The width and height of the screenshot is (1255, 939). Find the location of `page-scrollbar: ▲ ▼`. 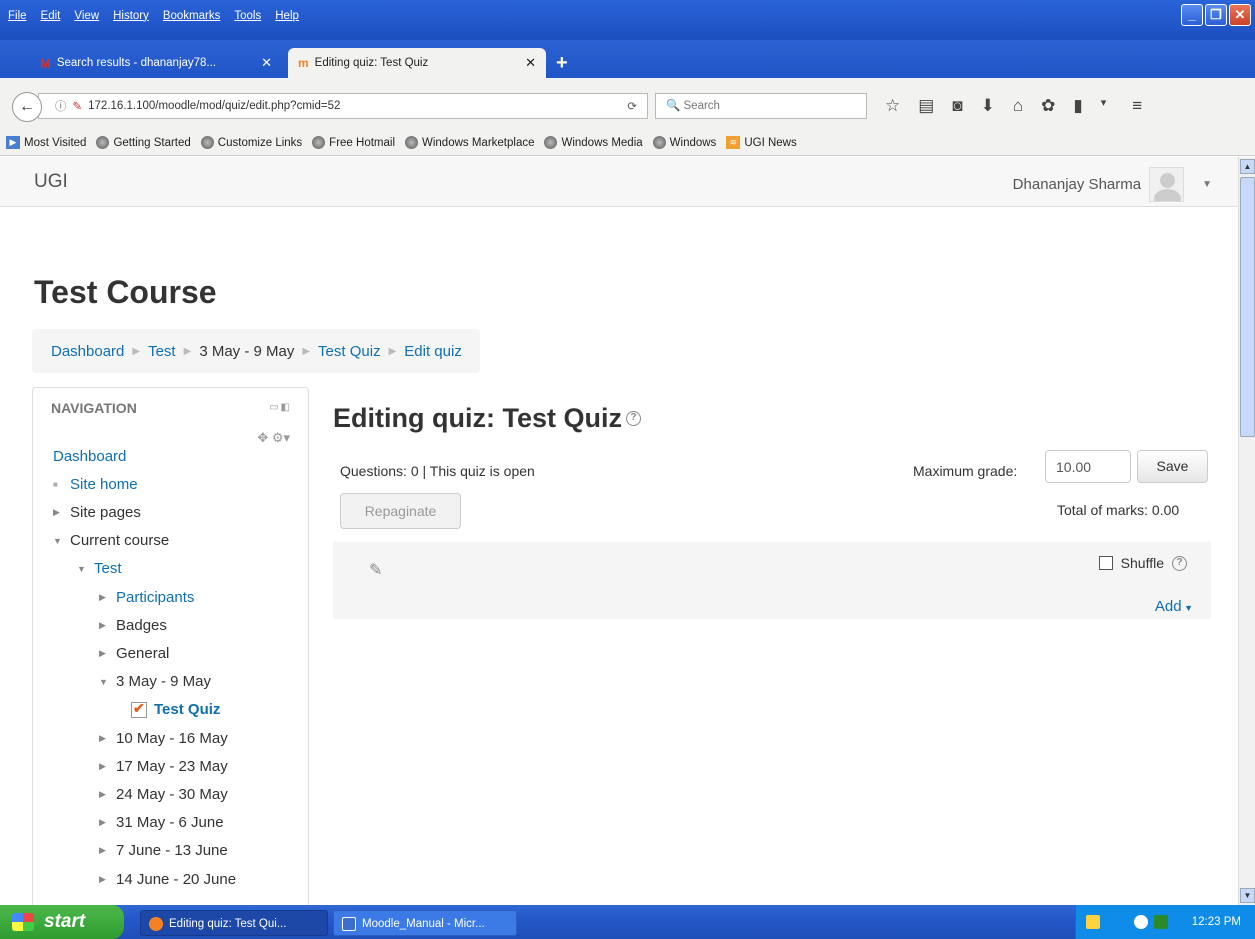

page-scrollbar: ▲ ▼ is located at coordinates (1246, 531).